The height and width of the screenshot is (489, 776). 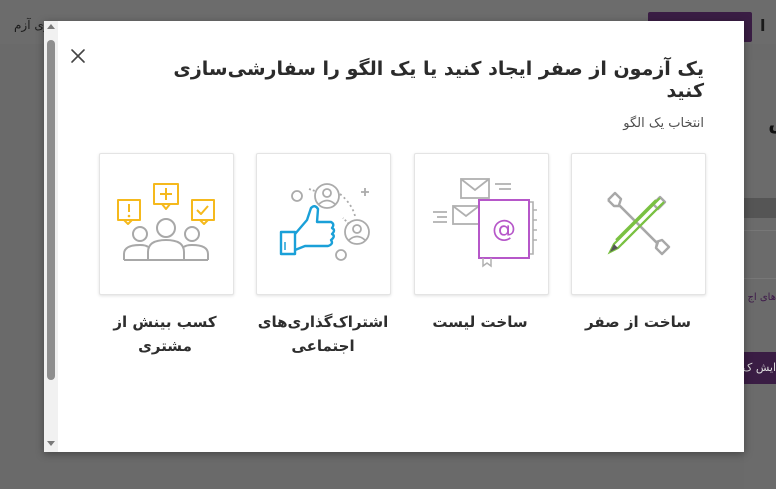 I want to click on template-label-social-shares: اشتراک‌گذاری‌های اجتماعی, so click(x=323, y=334).